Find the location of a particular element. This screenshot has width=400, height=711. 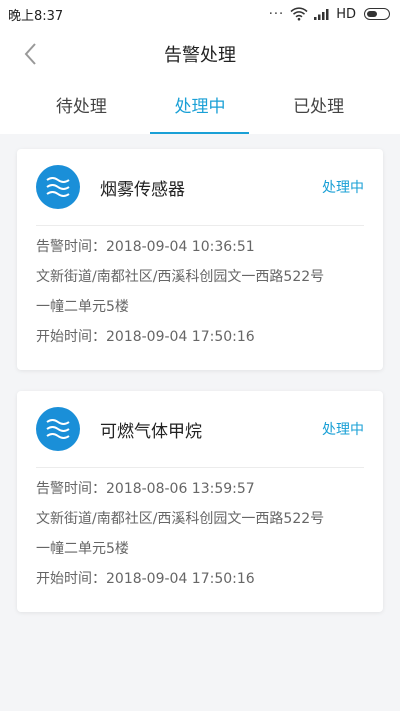

alarm-time: 告警时间：2018-08-06 13:59:57 is located at coordinates (145, 489).